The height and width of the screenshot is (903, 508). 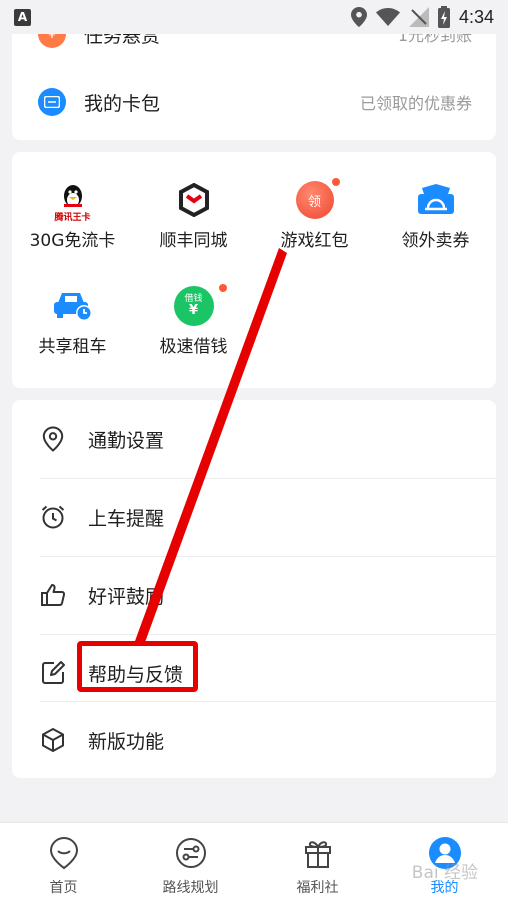 I want to click on tab-label: 福利社, so click(x=317, y=888).